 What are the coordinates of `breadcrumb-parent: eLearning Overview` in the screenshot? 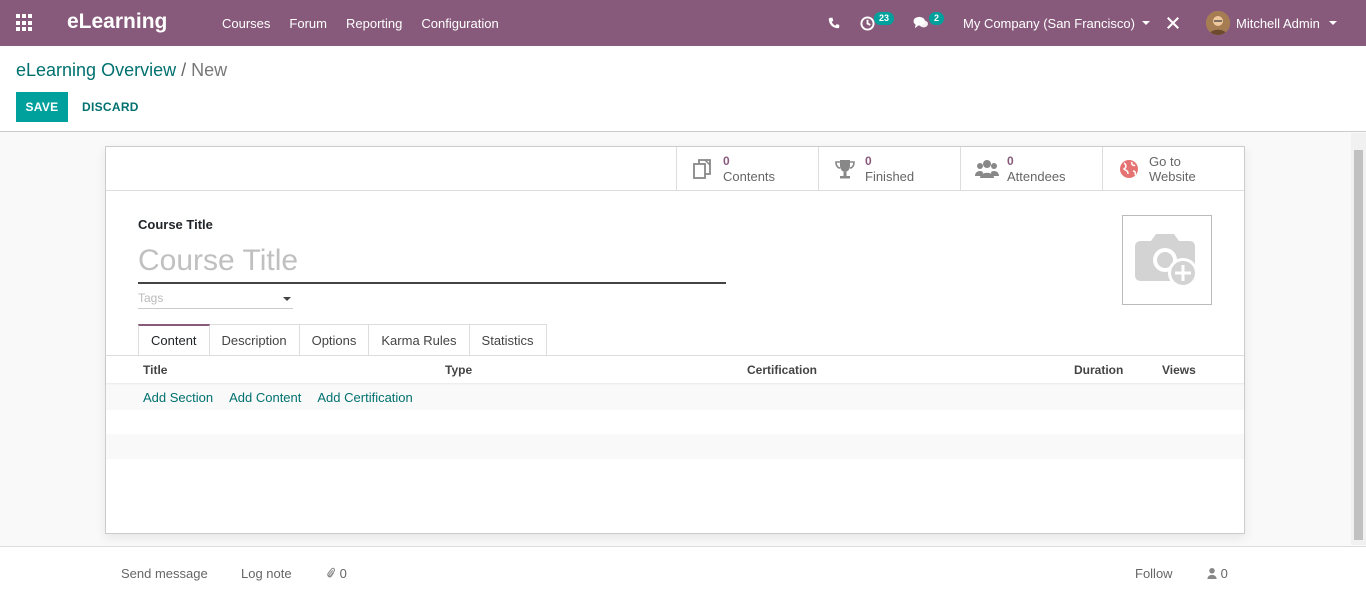 It's located at (96, 70).